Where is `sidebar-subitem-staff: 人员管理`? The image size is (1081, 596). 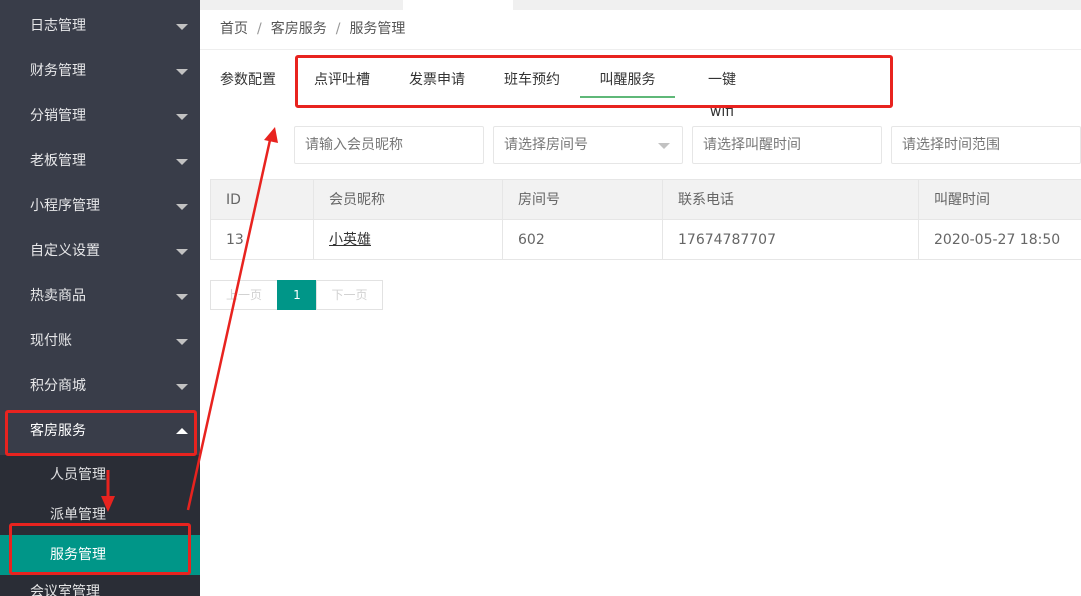 sidebar-subitem-staff: 人员管理 is located at coordinates (100, 475).